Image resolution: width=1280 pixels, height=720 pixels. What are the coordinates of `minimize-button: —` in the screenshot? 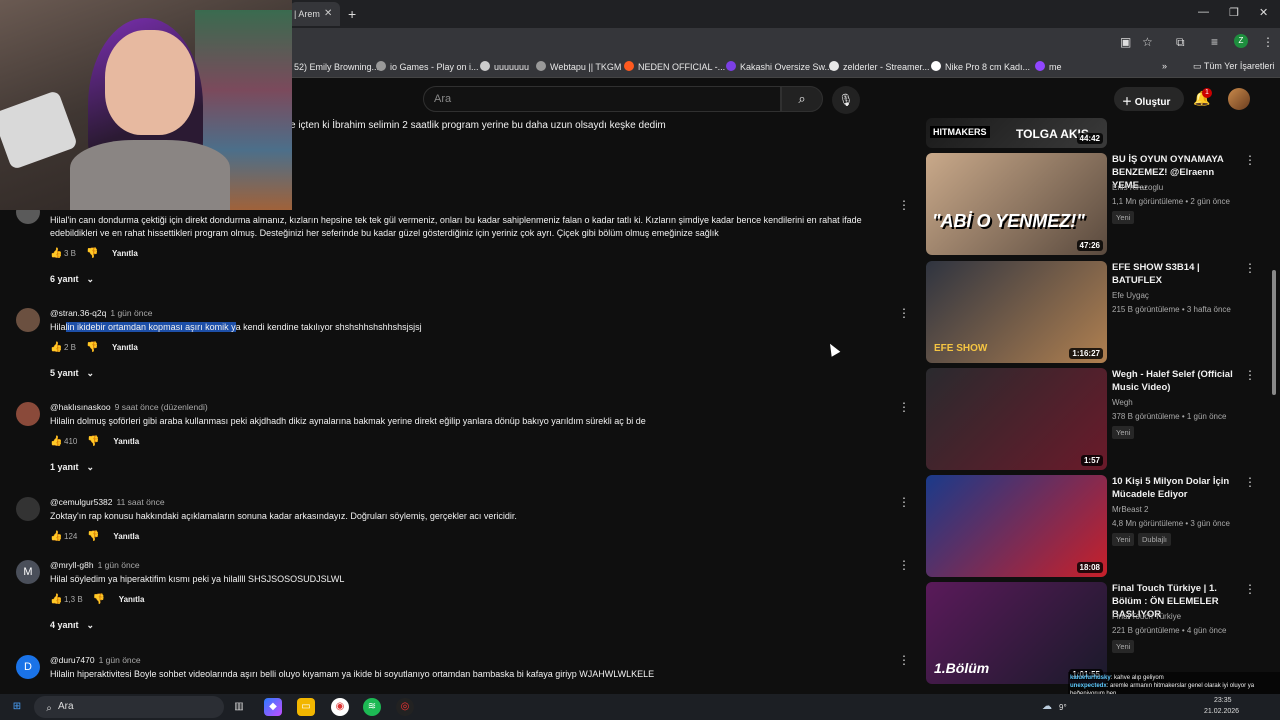 It's located at (1203, 12).